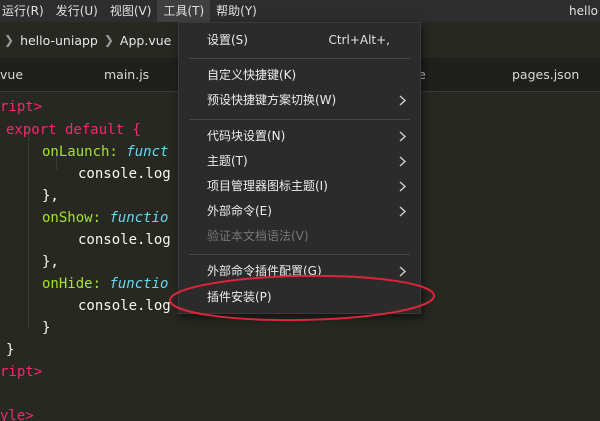 This screenshot has width=600, height=421. Describe the element at coordinates (272, 100) in the screenshot. I see `menu-item-label: 预设快捷键方案切换(W)` at that location.